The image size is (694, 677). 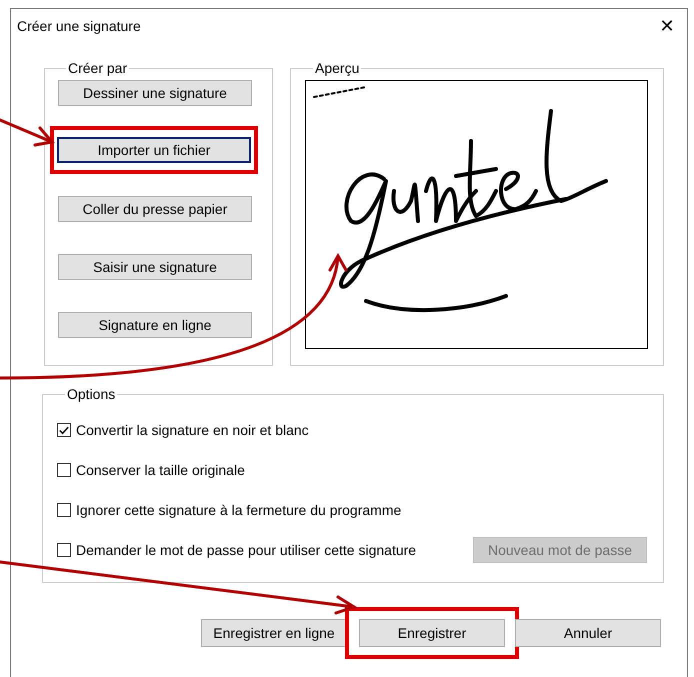 I want to click on dialog-button: Annuler, so click(x=588, y=633).